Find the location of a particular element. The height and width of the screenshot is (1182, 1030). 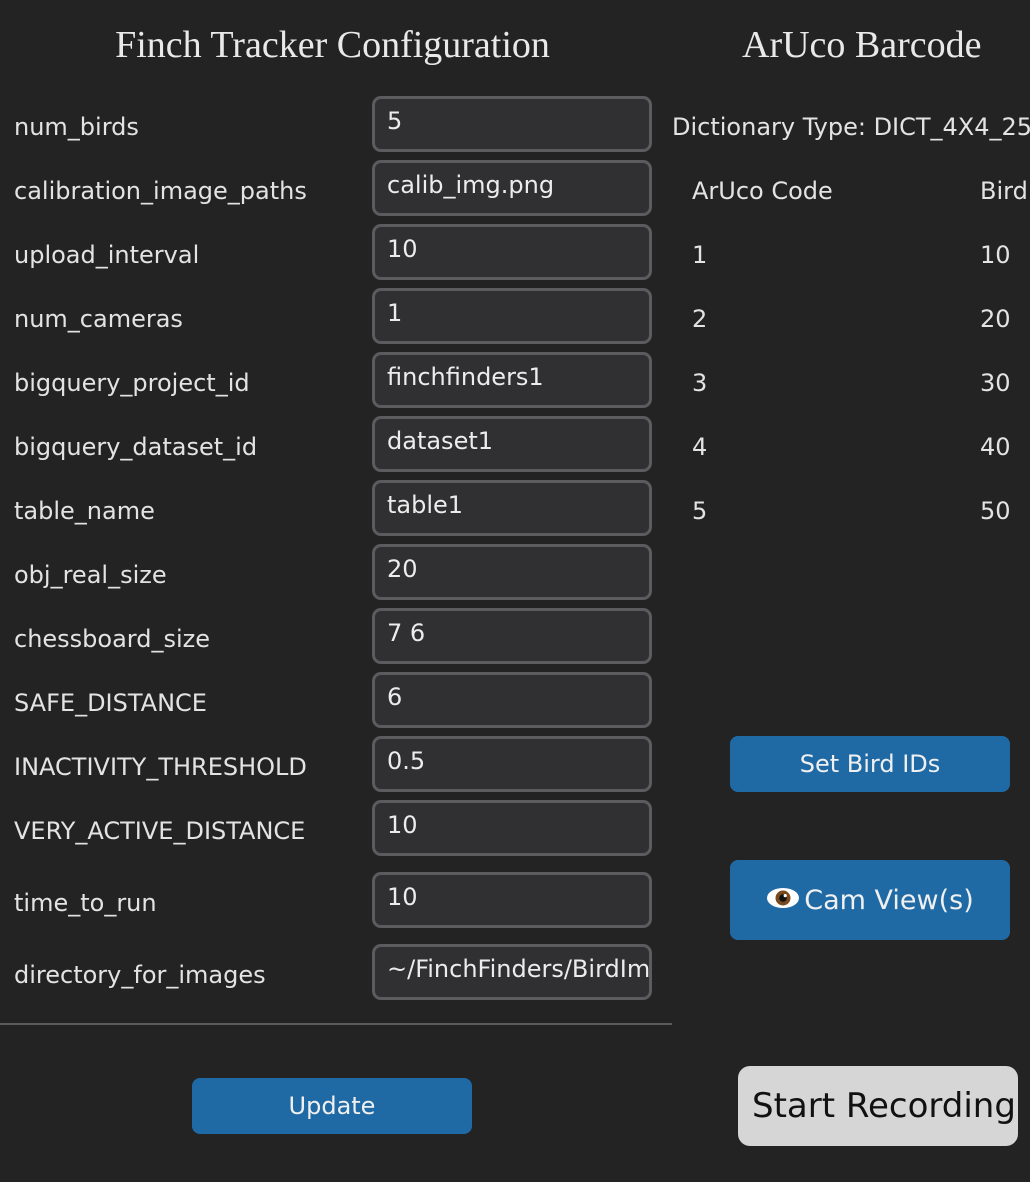

cam-view-button: Cam View(s) is located at coordinates (870, 900).